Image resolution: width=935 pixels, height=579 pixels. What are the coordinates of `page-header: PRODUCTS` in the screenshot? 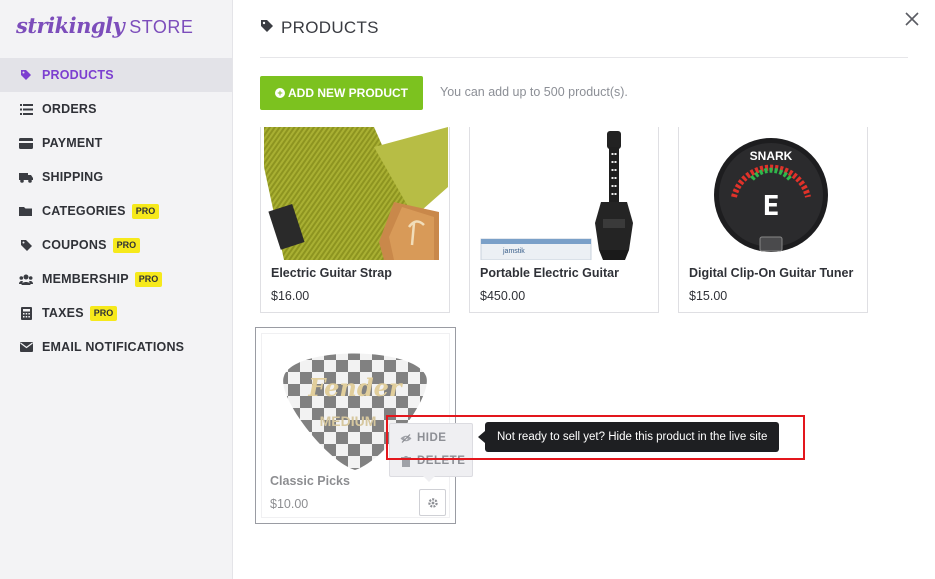 It's located at (319, 28).